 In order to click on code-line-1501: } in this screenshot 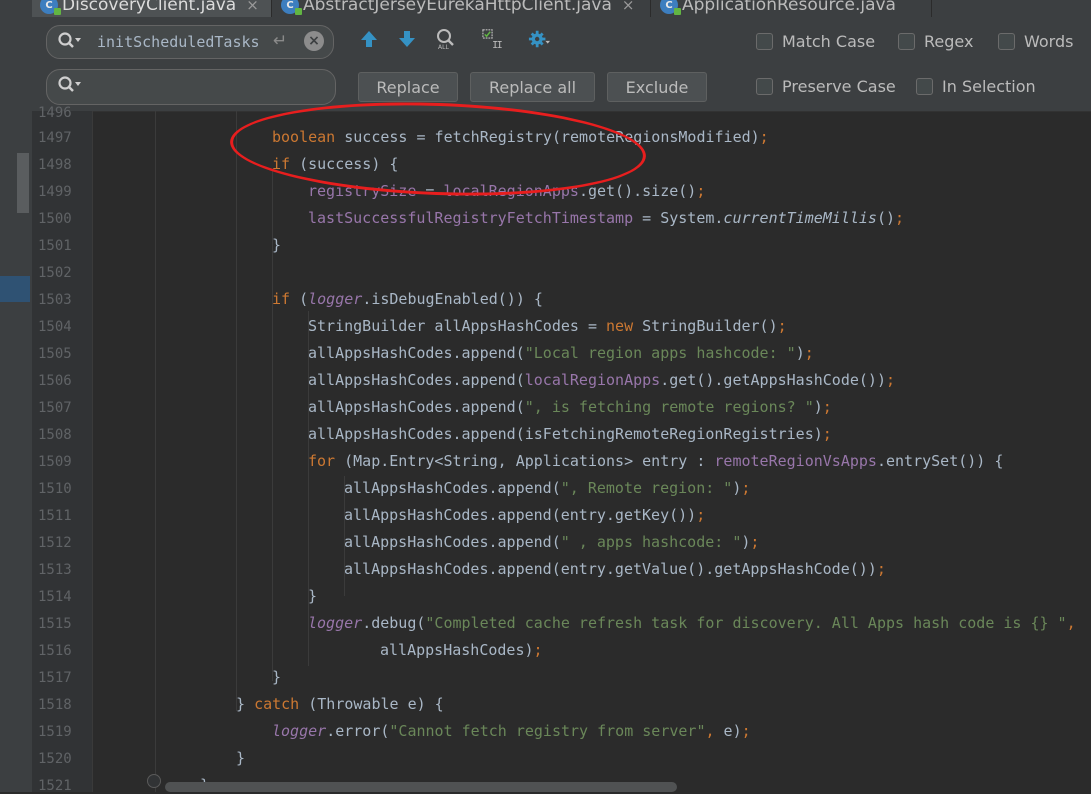, I will do `click(276, 245)`.